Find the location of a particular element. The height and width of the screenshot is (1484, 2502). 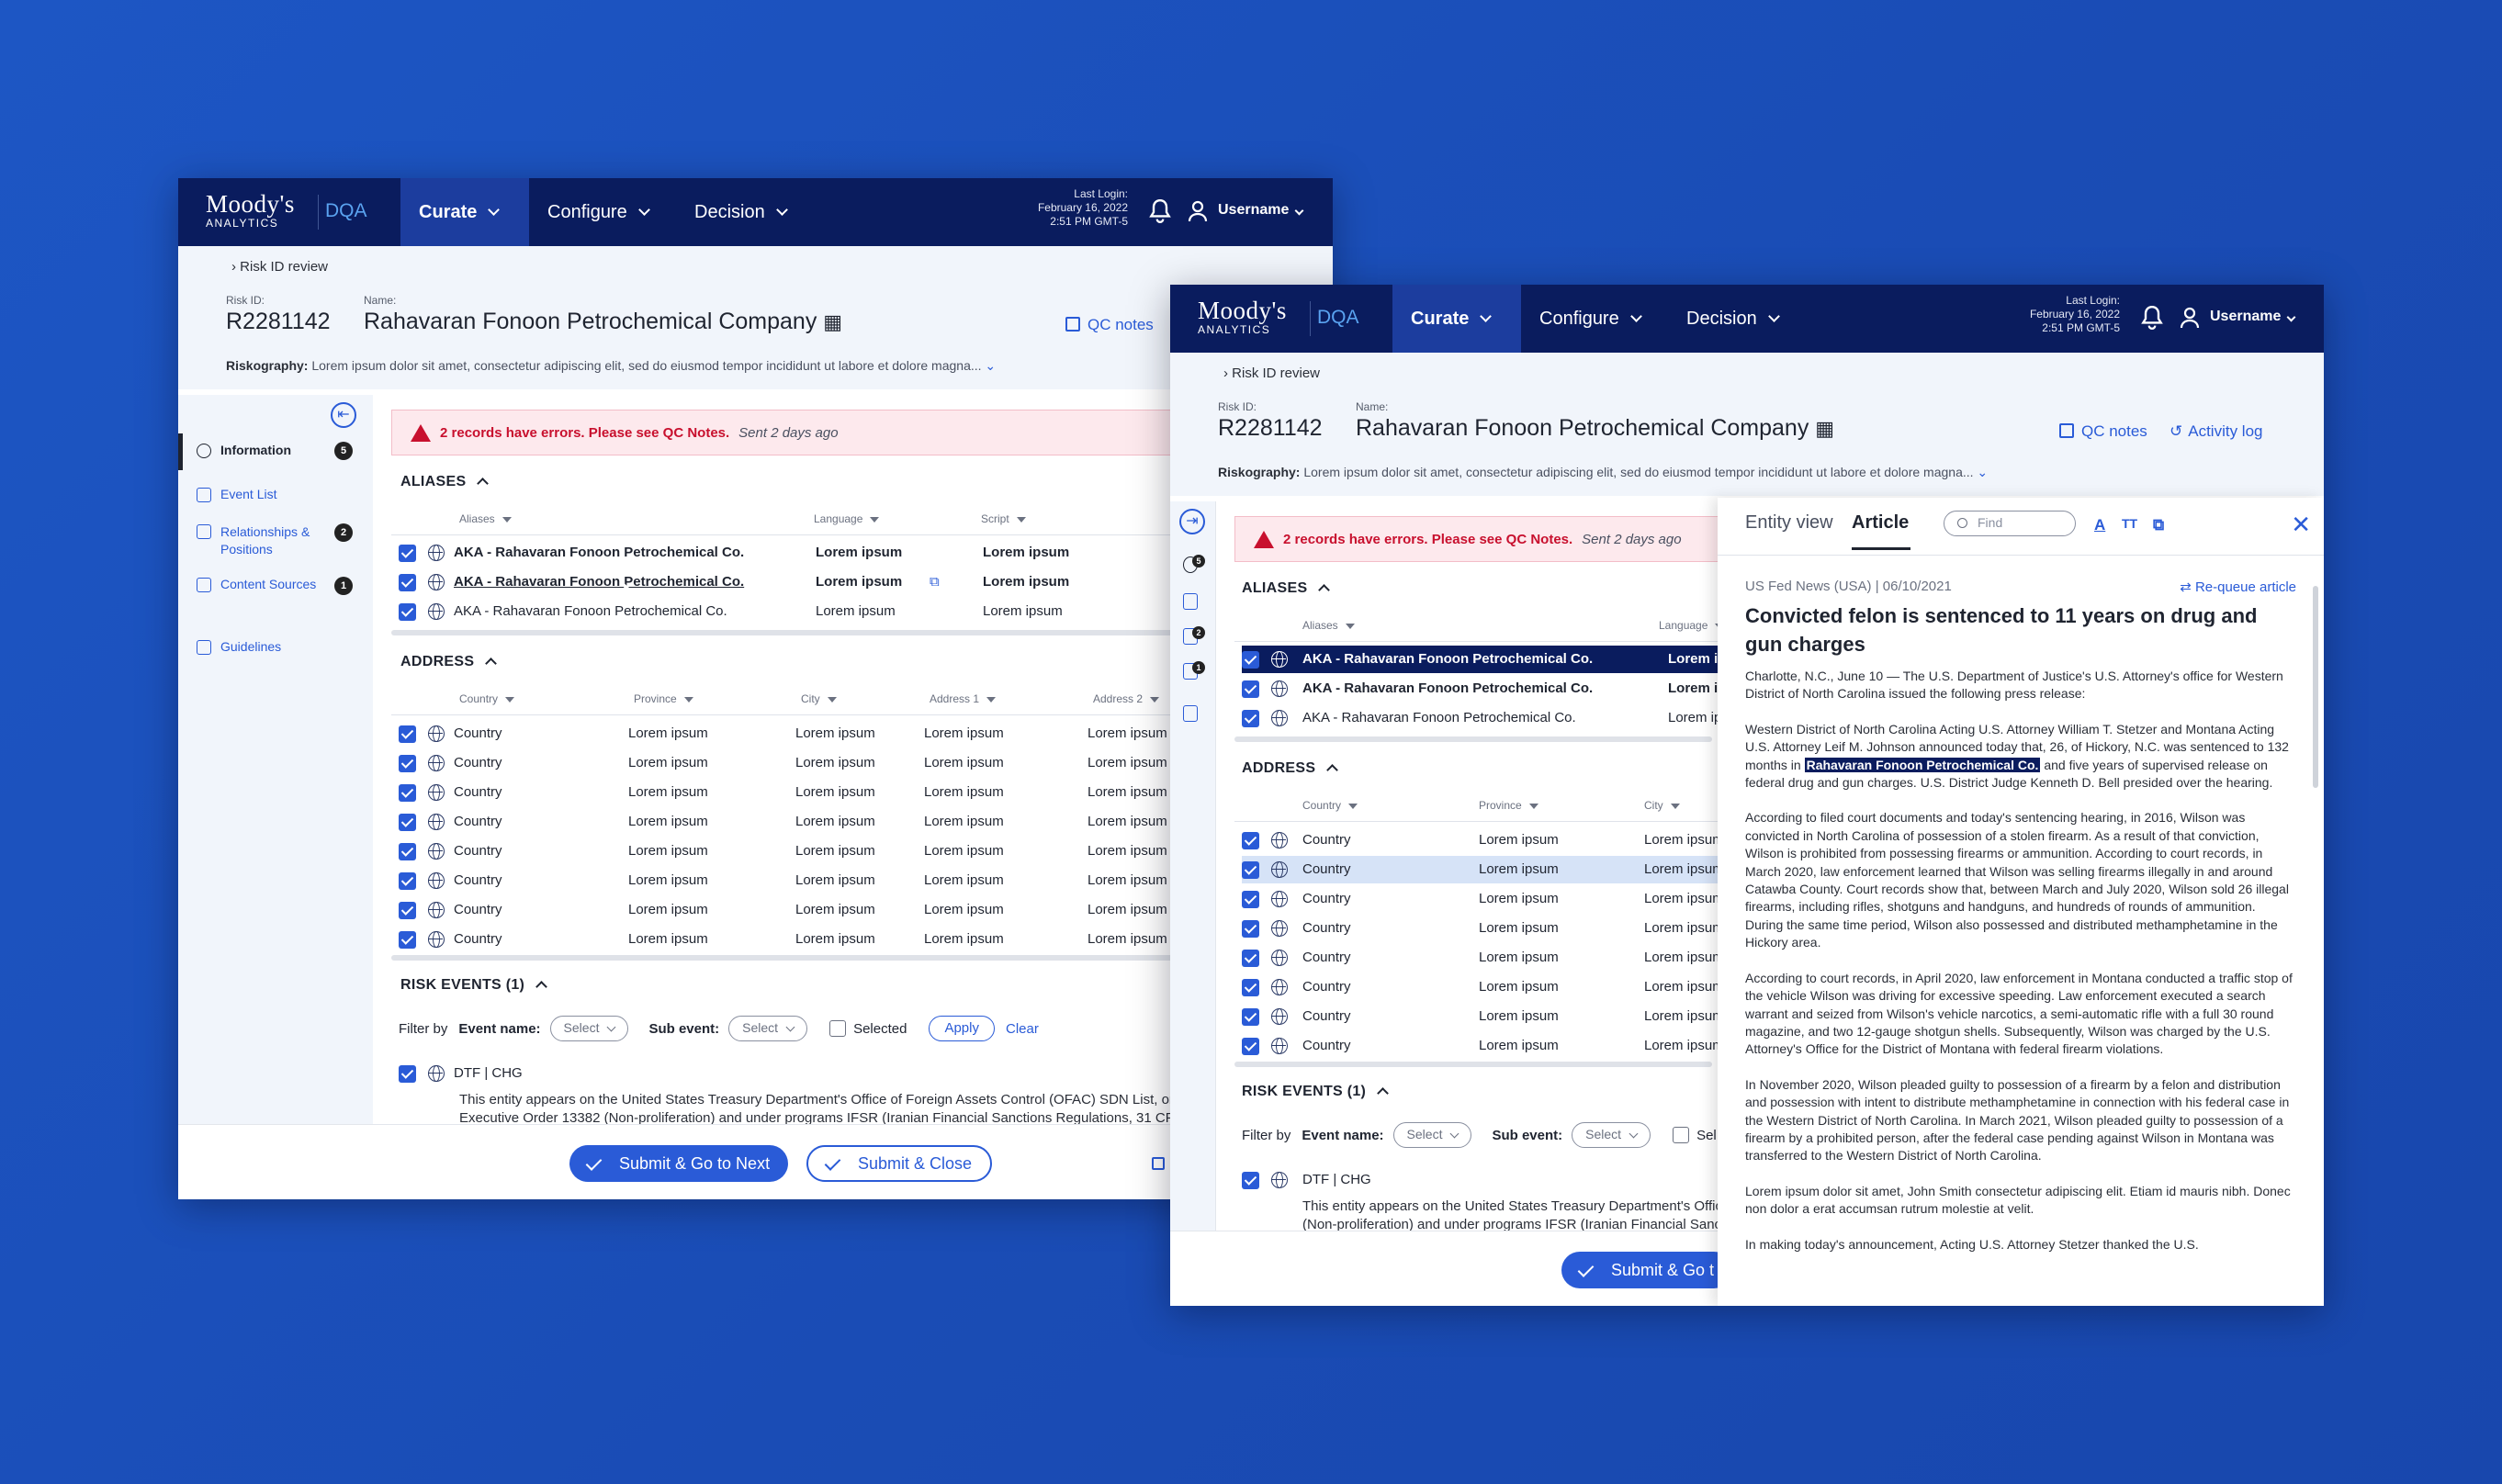

sidebar-item-relationships: Relationships & Positions is located at coordinates (261, 540).